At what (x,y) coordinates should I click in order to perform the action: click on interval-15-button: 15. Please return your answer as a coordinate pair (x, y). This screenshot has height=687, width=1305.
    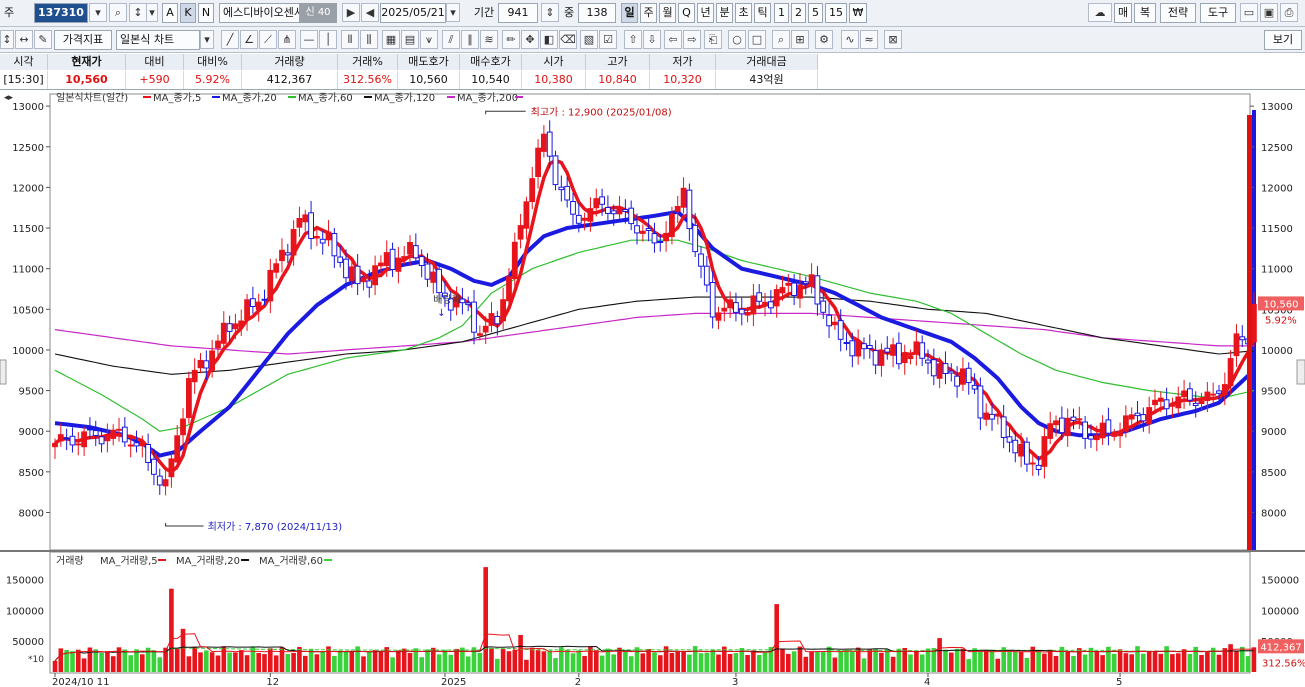
    Looking at the image, I should click on (836, 13).